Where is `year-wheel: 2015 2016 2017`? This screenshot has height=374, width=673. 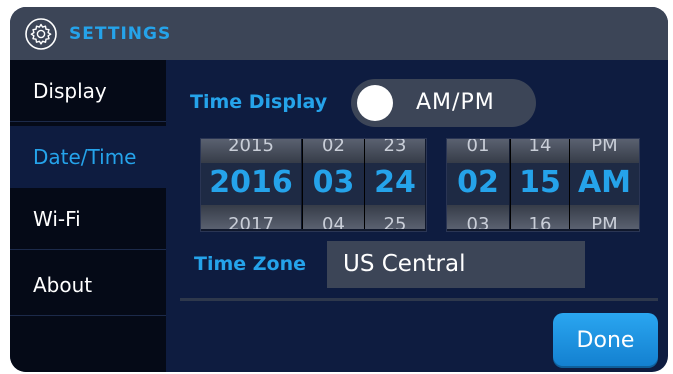 year-wheel: 2015 2016 2017 is located at coordinates (251, 184).